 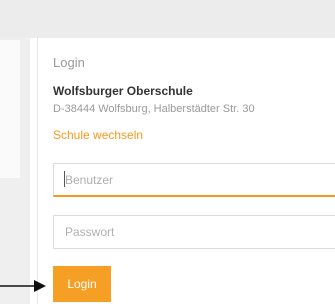 I want to click on login-title: Login, so click(x=69, y=62).